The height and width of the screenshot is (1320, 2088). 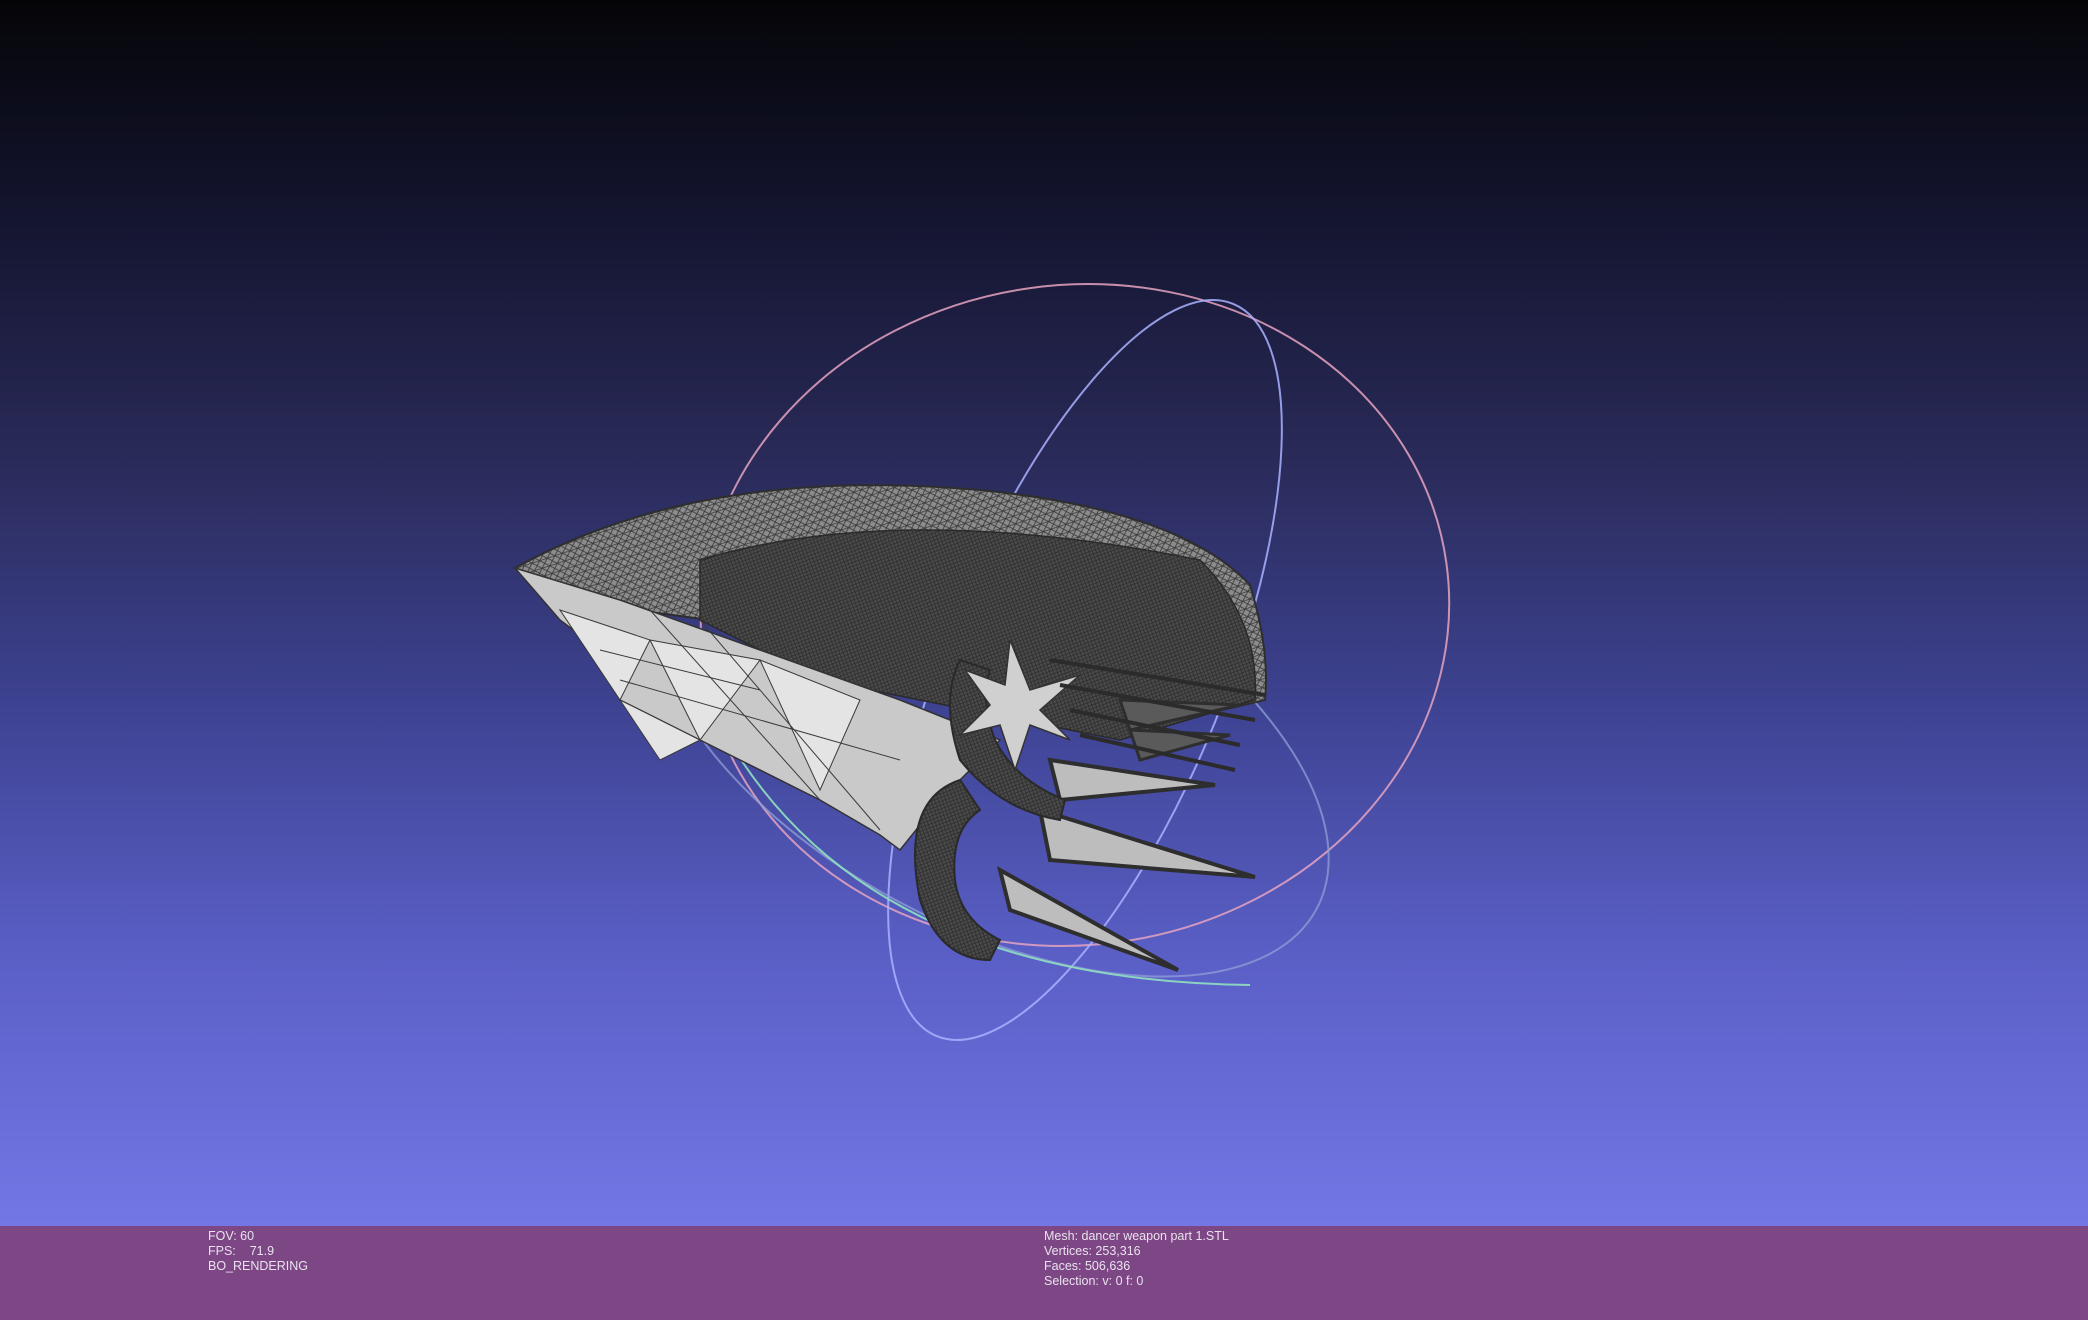 I want to click on render-info: FOV: 60 FPS: 71.9 BO_RENDERING, so click(x=258, y=1251).